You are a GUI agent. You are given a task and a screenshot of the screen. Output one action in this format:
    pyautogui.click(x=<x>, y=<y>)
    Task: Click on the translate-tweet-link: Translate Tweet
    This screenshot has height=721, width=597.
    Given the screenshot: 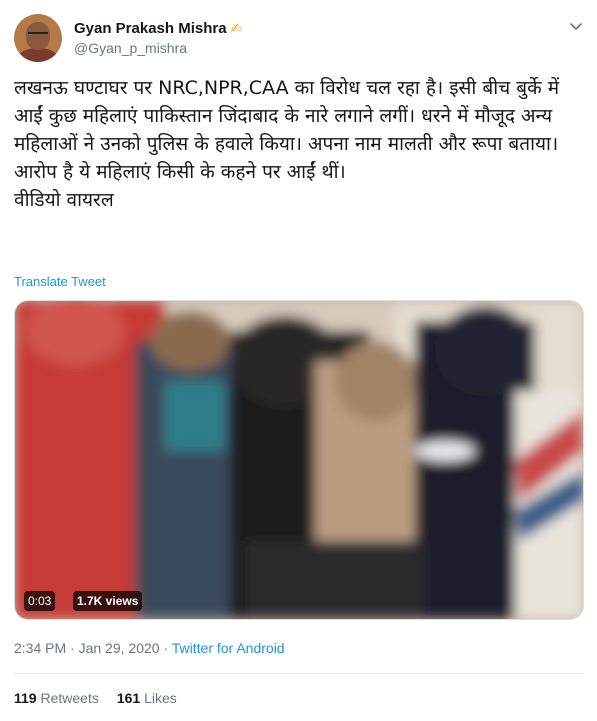 What is the action you would take?
    pyautogui.click(x=60, y=281)
    